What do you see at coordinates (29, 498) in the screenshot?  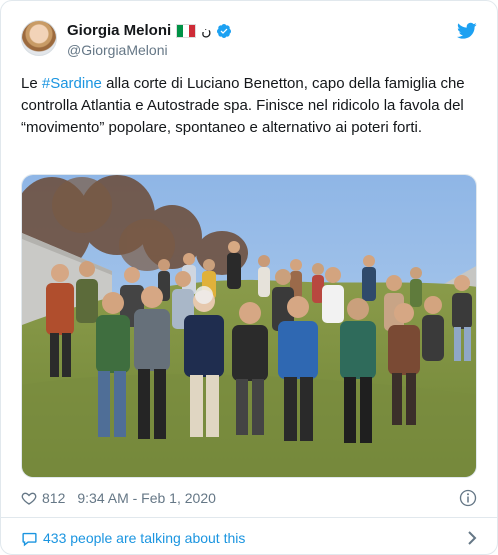 I see `heart-icon` at bounding box center [29, 498].